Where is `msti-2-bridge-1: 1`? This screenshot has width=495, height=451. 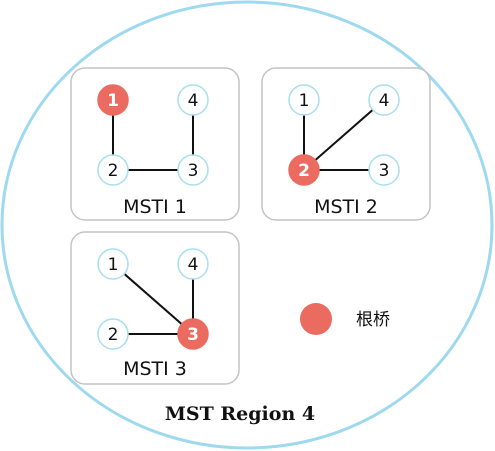 msti-2-bridge-1: 1 is located at coordinates (304, 100).